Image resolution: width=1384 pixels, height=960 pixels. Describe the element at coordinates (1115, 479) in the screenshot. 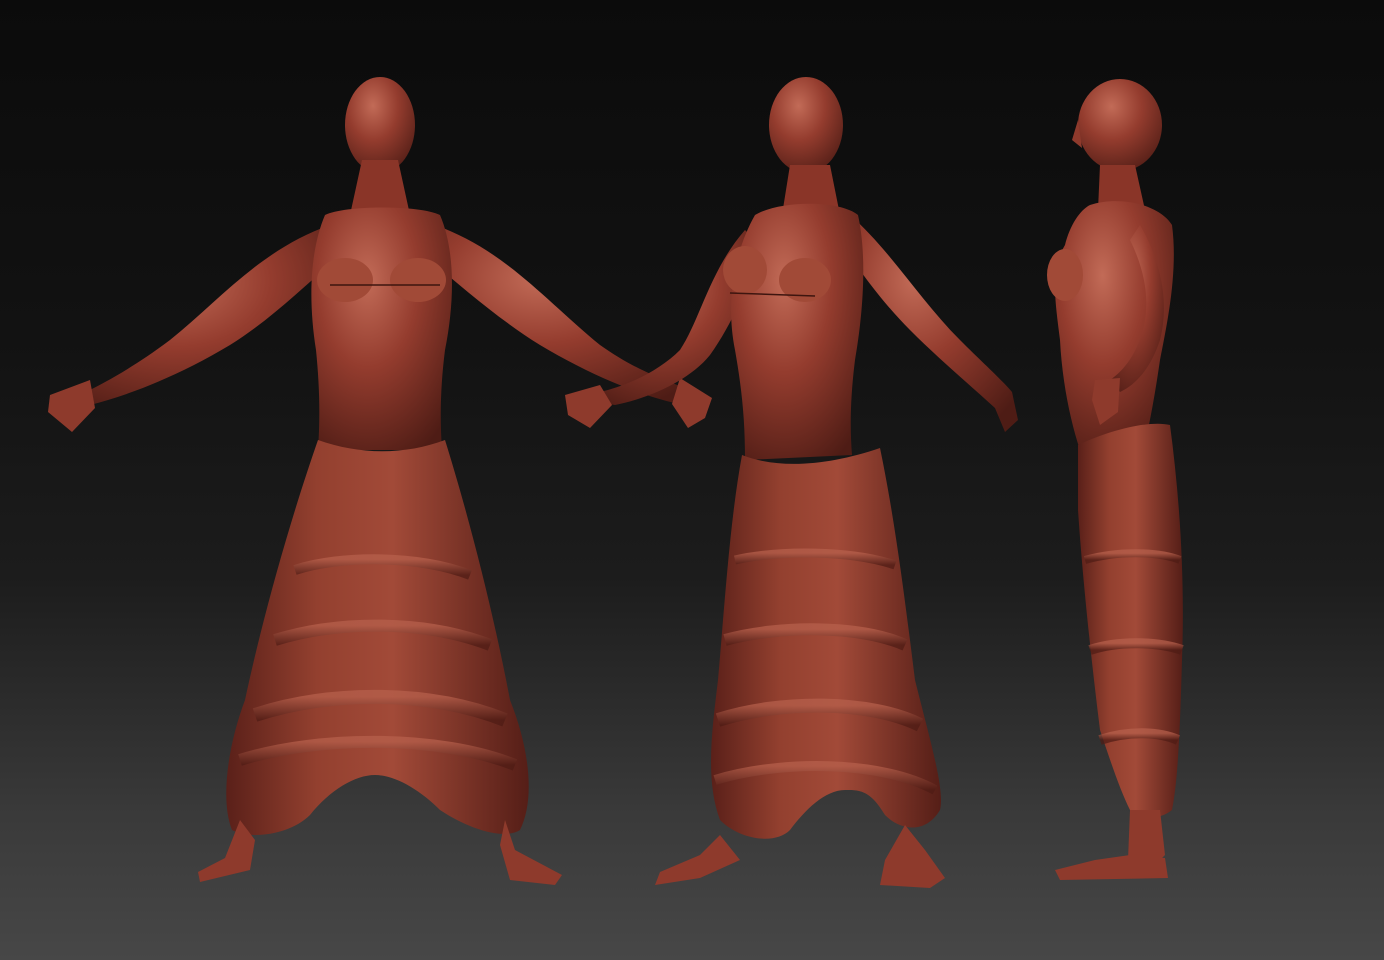

I see `side-view-figure` at that location.